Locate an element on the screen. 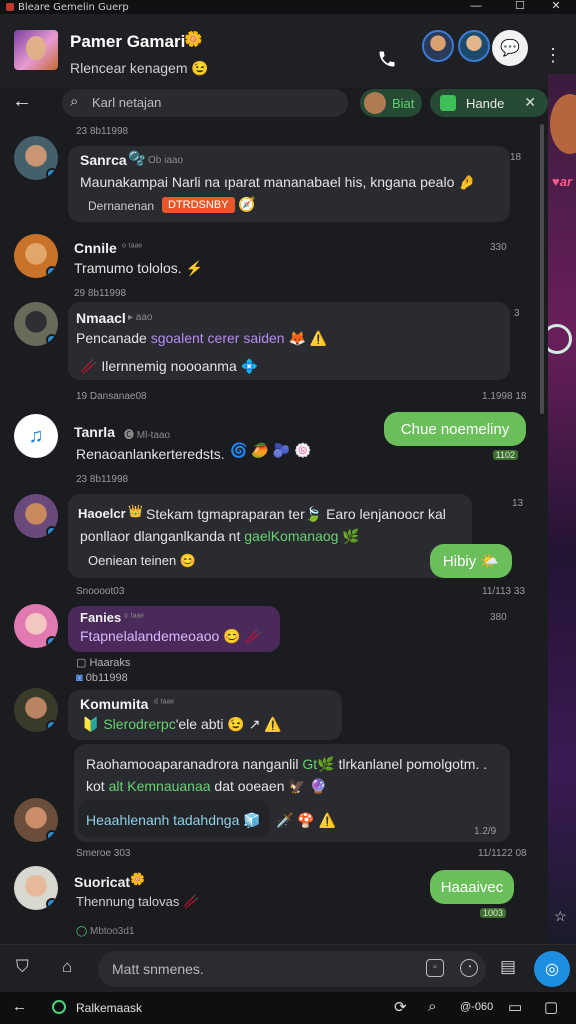 The height and width of the screenshot is (1024, 576). sender-name: Tanrla is located at coordinates (94, 432).